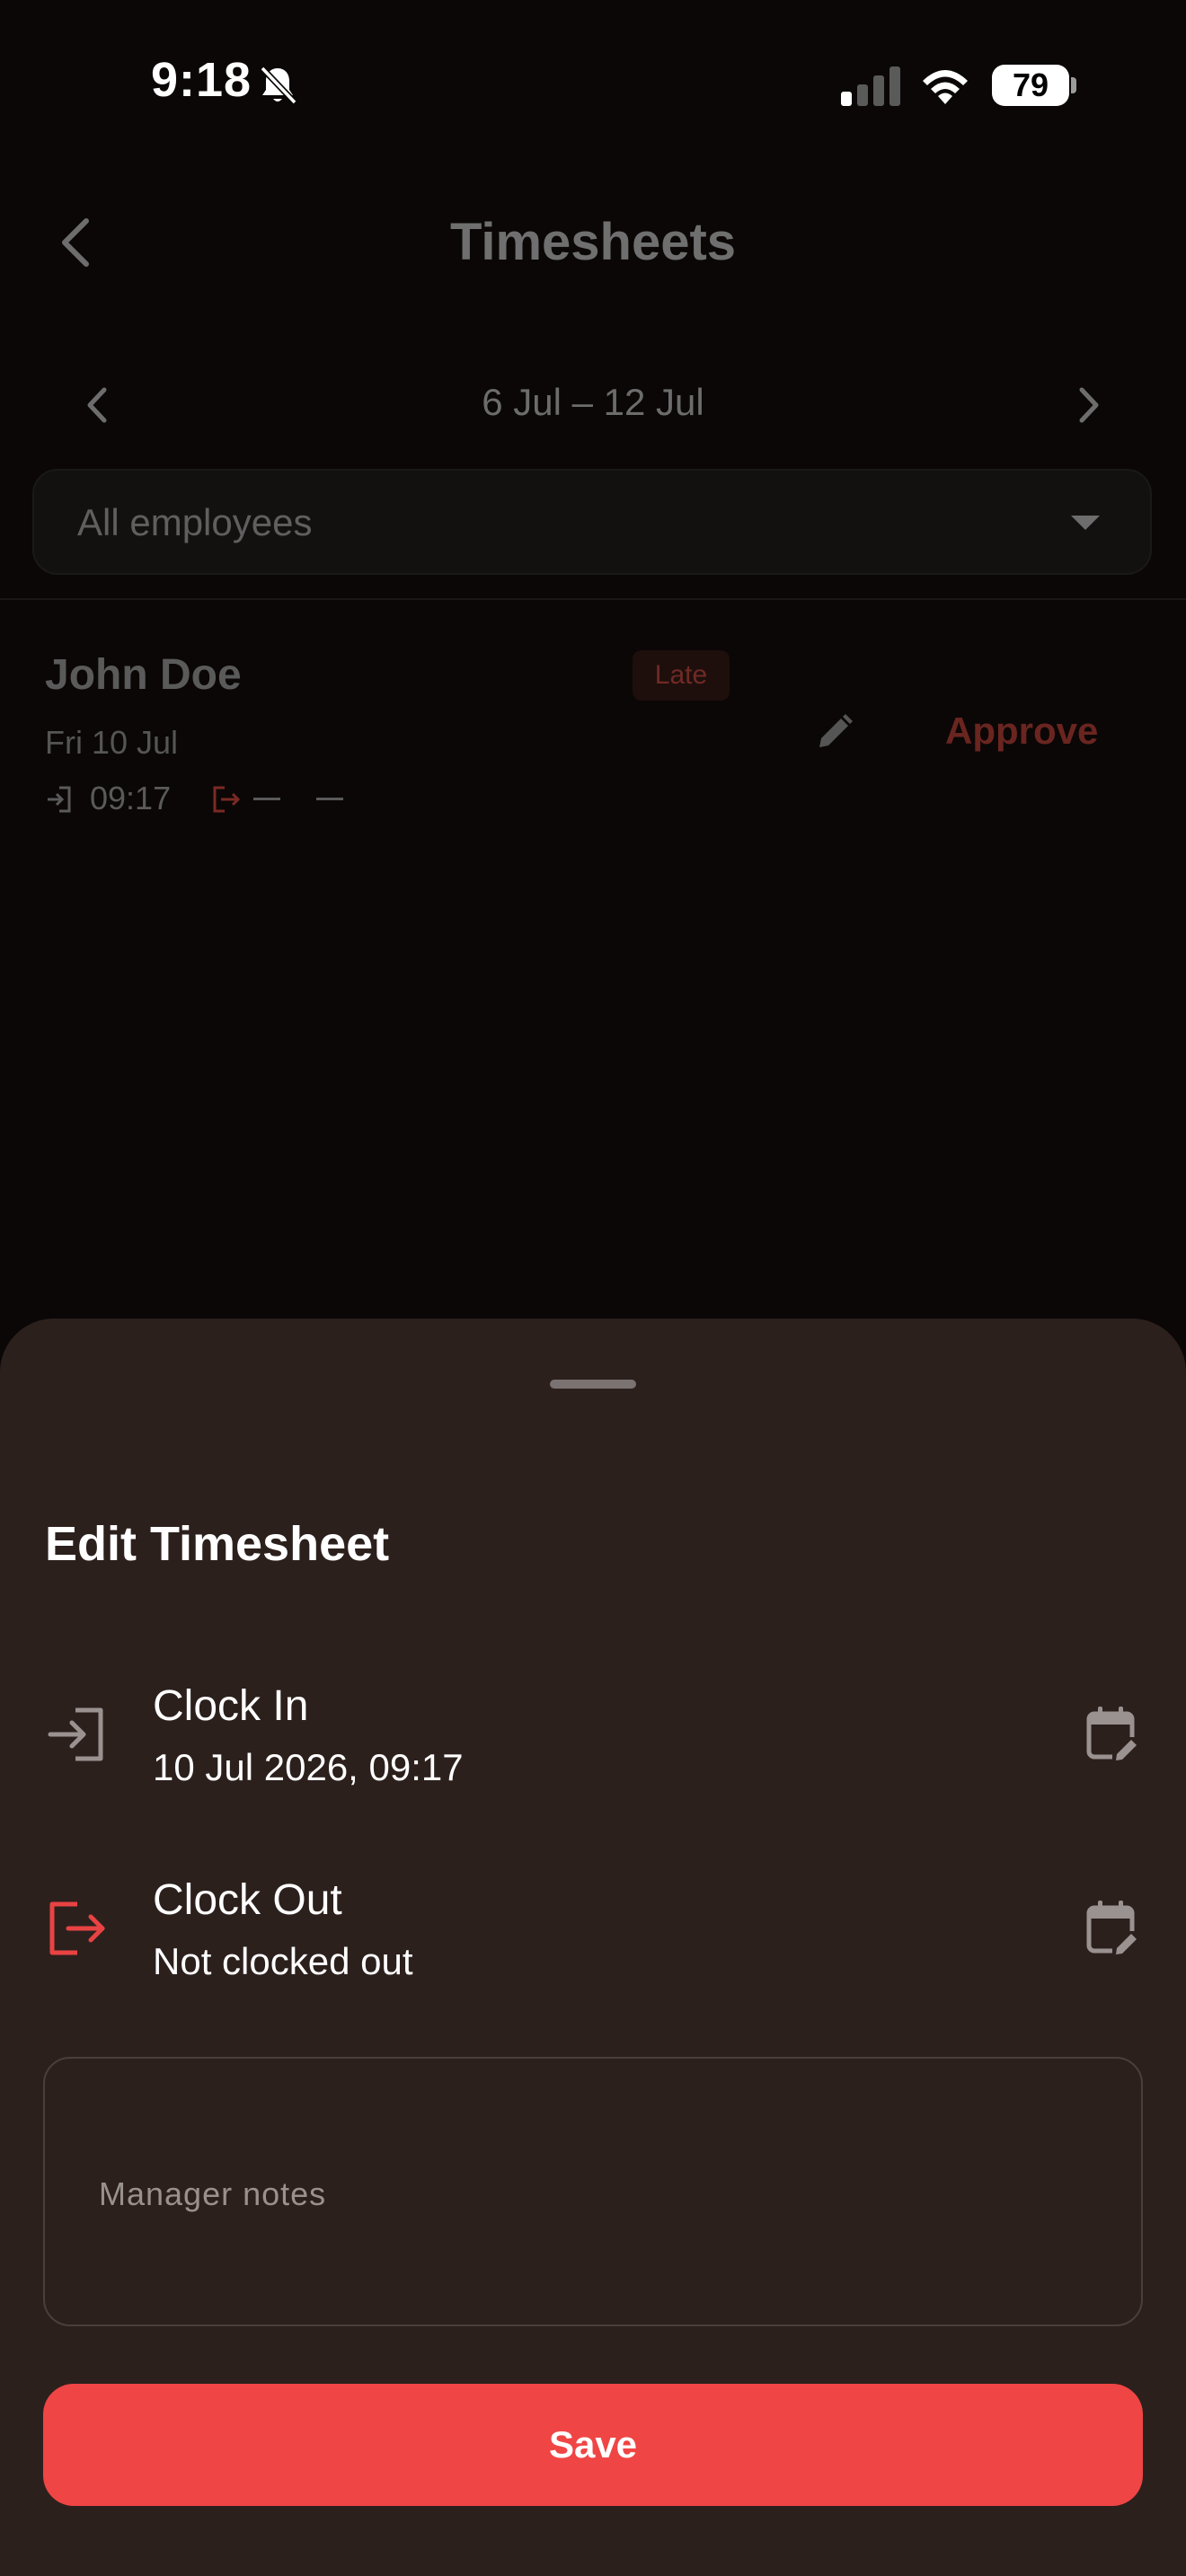 This screenshot has height=2576, width=1186. I want to click on entry-date: Fri 10 Jul, so click(112, 742).